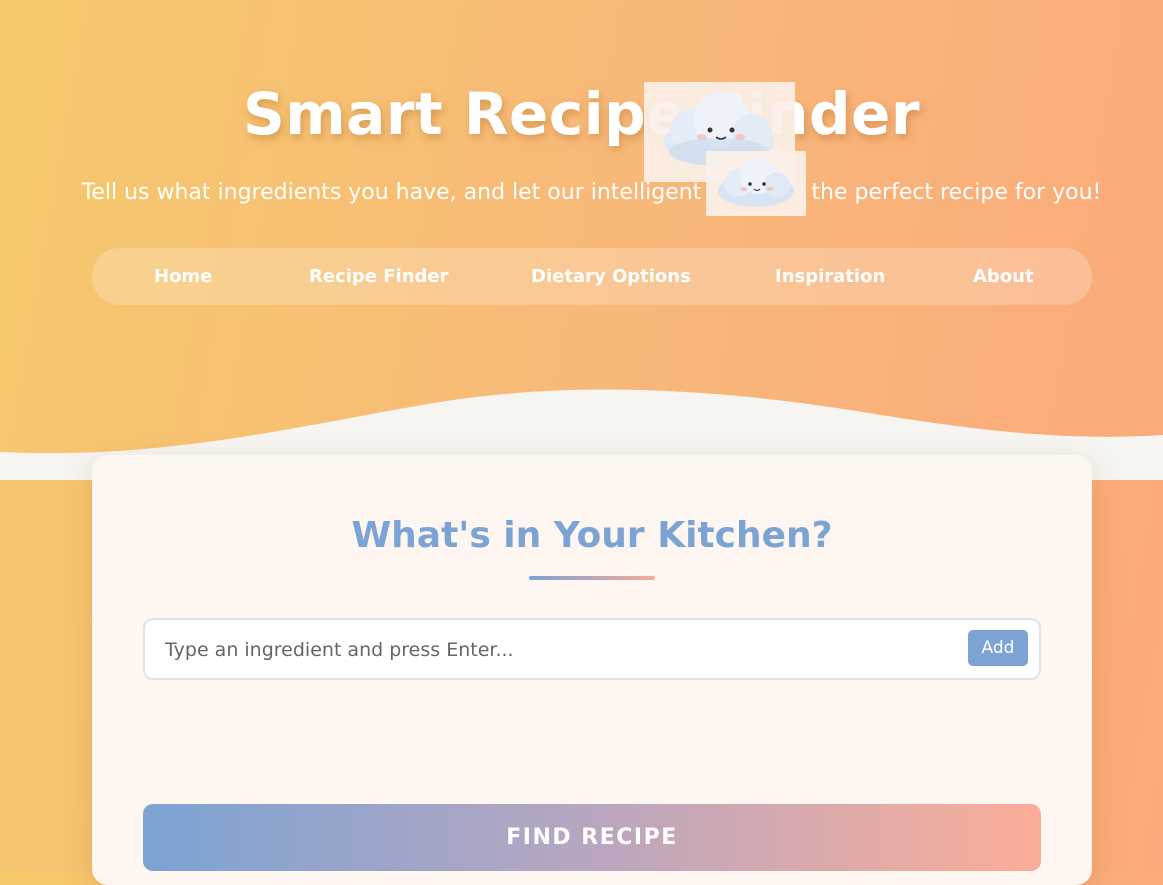 This screenshot has height=885, width=1163. What do you see at coordinates (581, 114) in the screenshot?
I see `page-title: Smart Recipe Finder` at bounding box center [581, 114].